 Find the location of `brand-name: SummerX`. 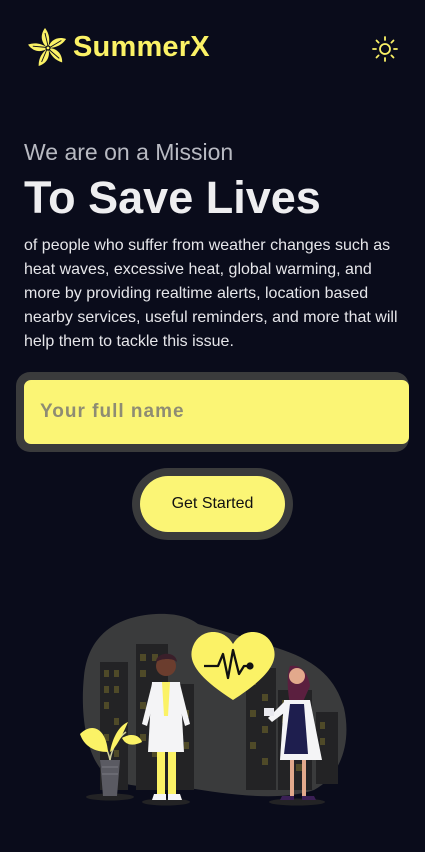

brand-name: SummerX is located at coordinates (141, 47).